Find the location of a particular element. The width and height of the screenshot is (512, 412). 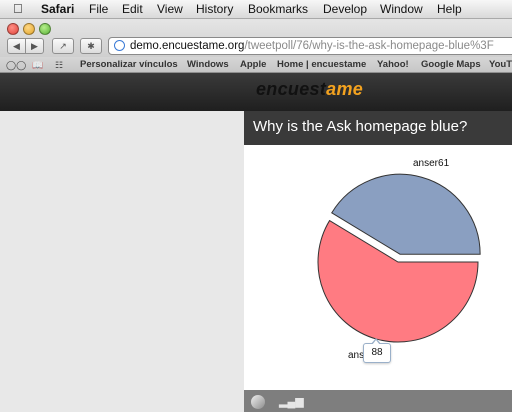

pie-chart-toggle-icon is located at coordinates (258, 402).